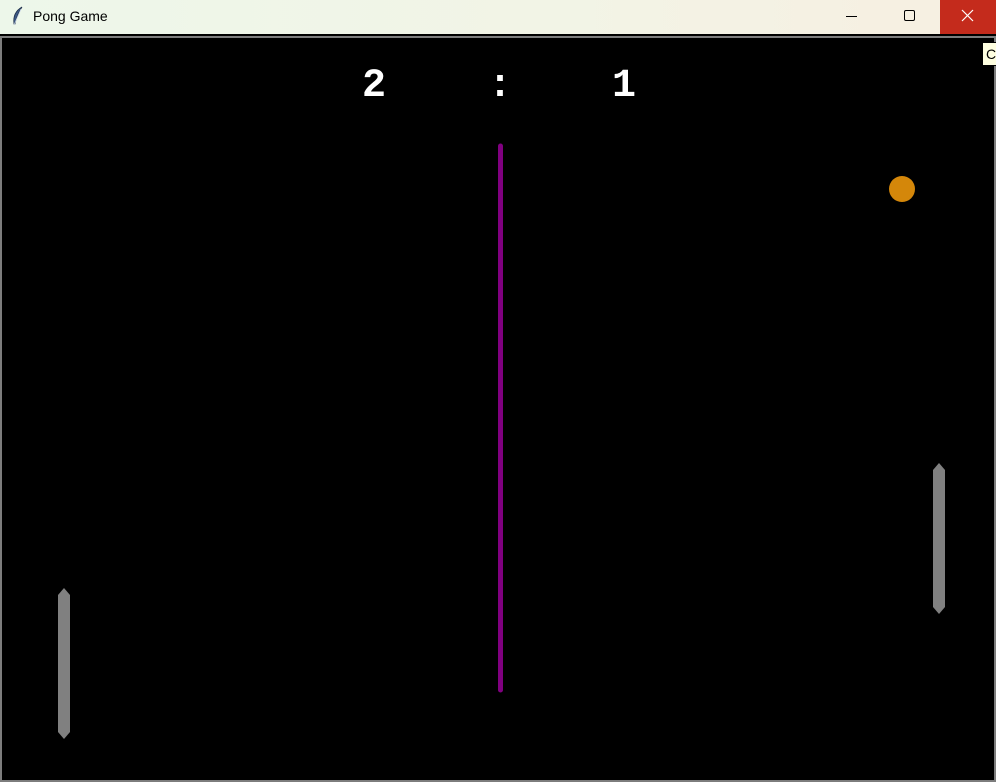 This screenshot has height=782, width=996. I want to click on left-paddle, so click(64, 663).